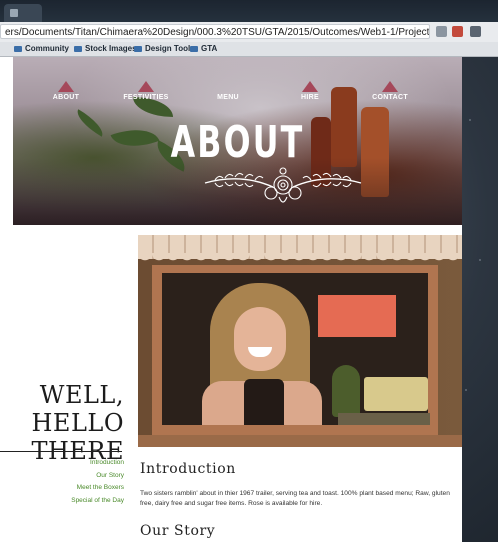 The width and height of the screenshot is (498, 542). Describe the element at coordinates (178, 531) in the screenshot. I see `story-heading: Our Story` at that location.